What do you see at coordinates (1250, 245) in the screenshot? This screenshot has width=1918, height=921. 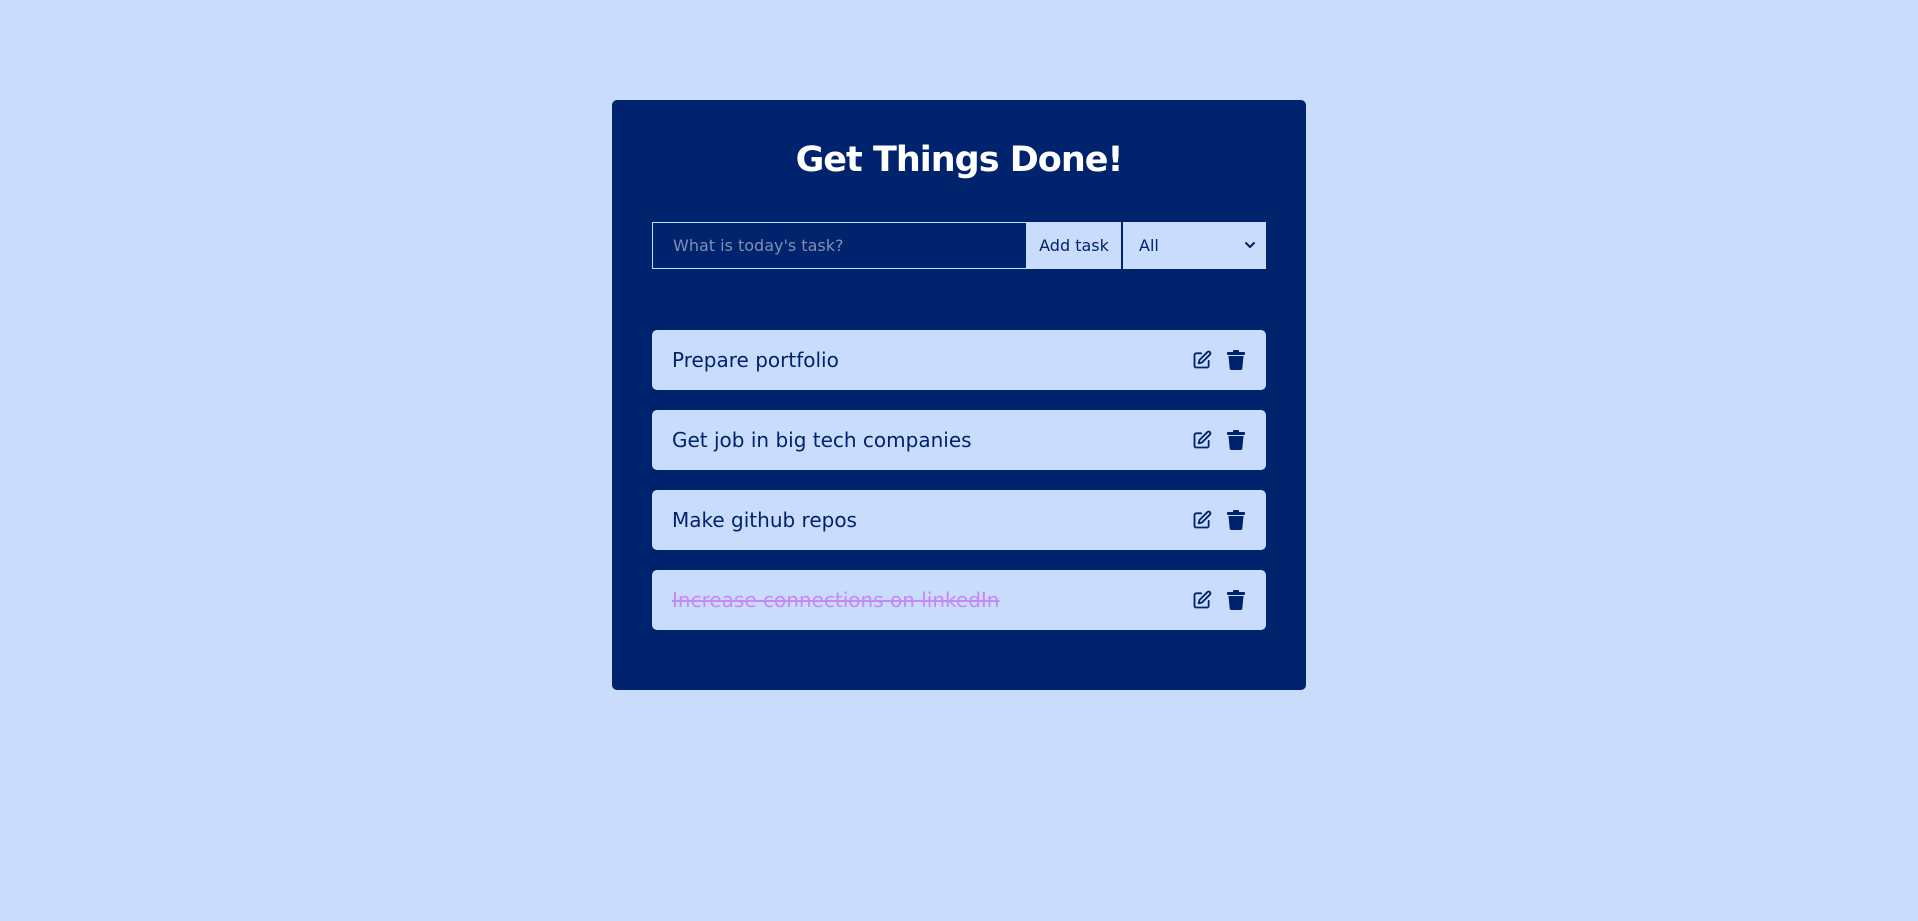 I see `chevron-down-icon` at bounding box center [1250, 245].